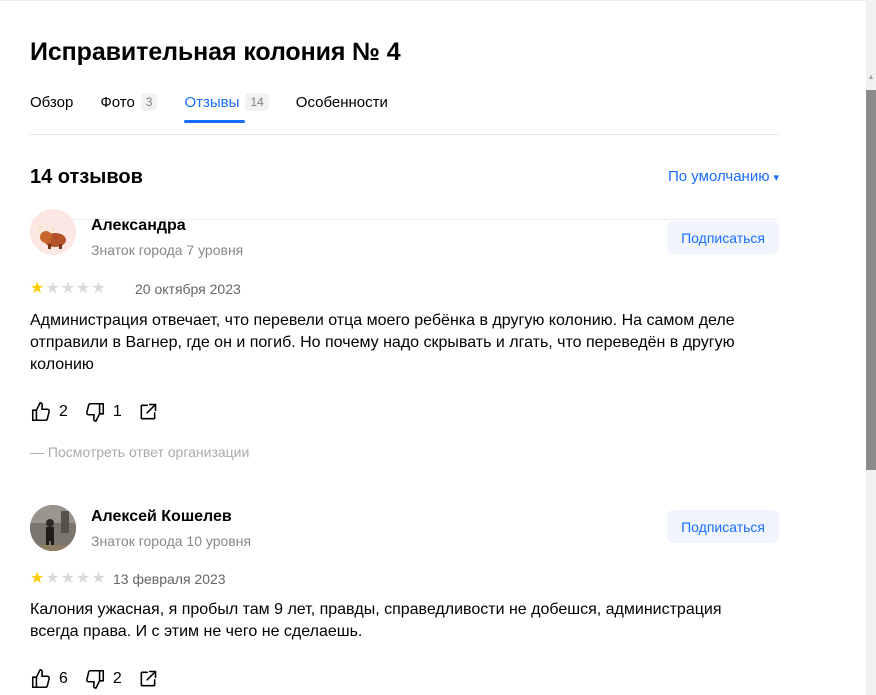  What do you see at coordinates (404, 134) in the screenshot?
I see `tabs-divider` at bounding box center [404, 134].